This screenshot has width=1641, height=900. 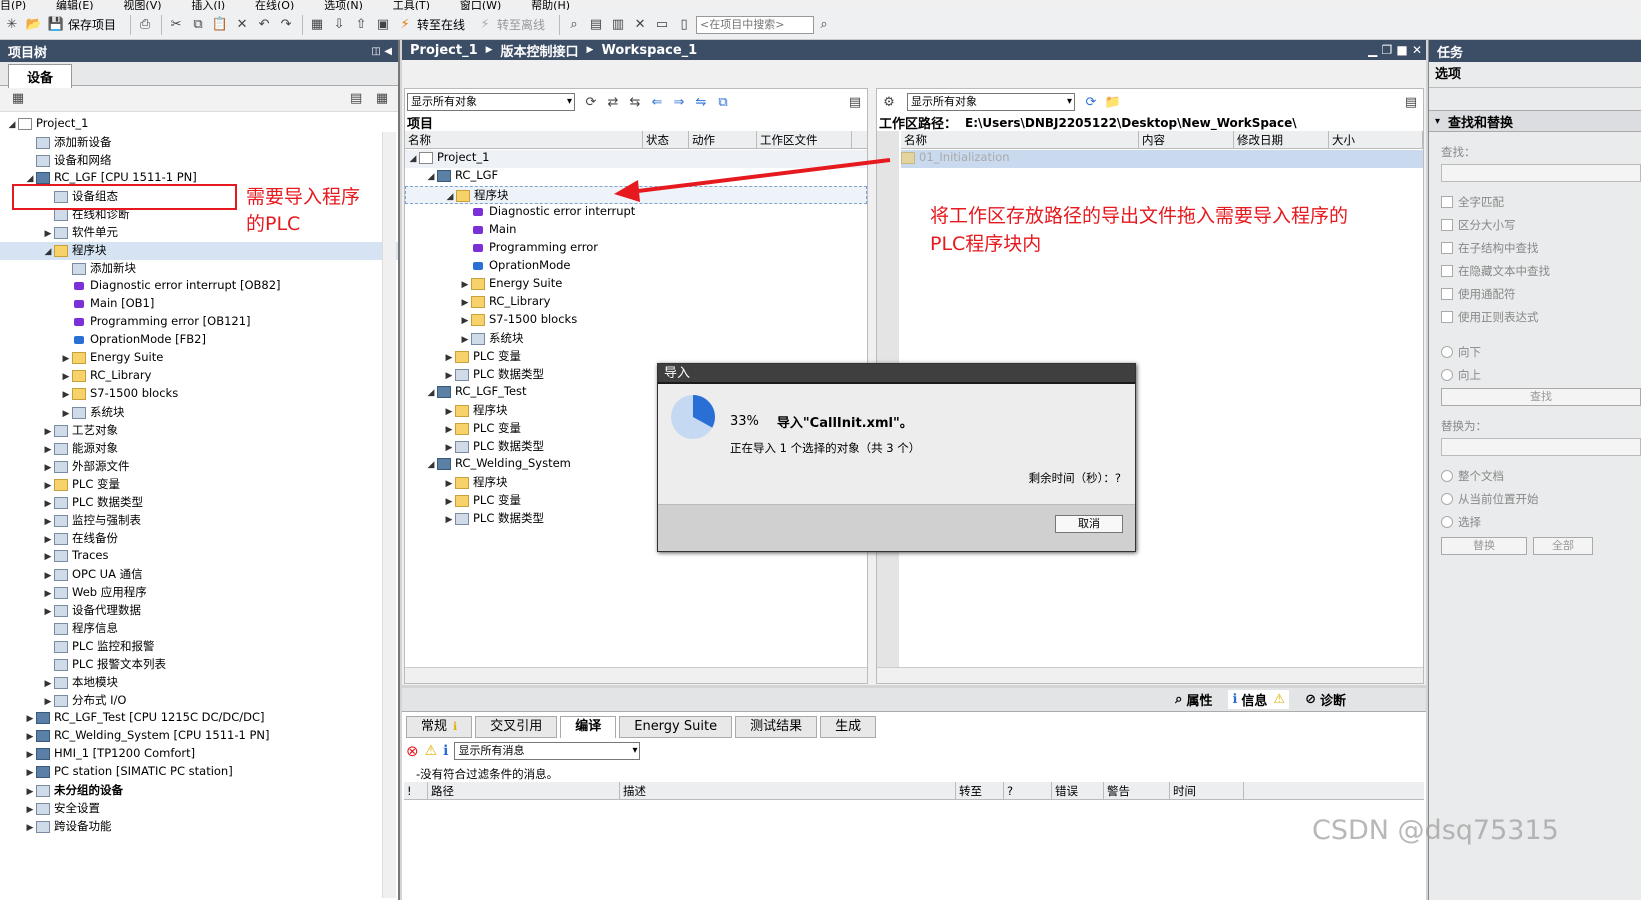 I want to click on scope-whole-document: 整个文档, so click(x=1535, y=475).